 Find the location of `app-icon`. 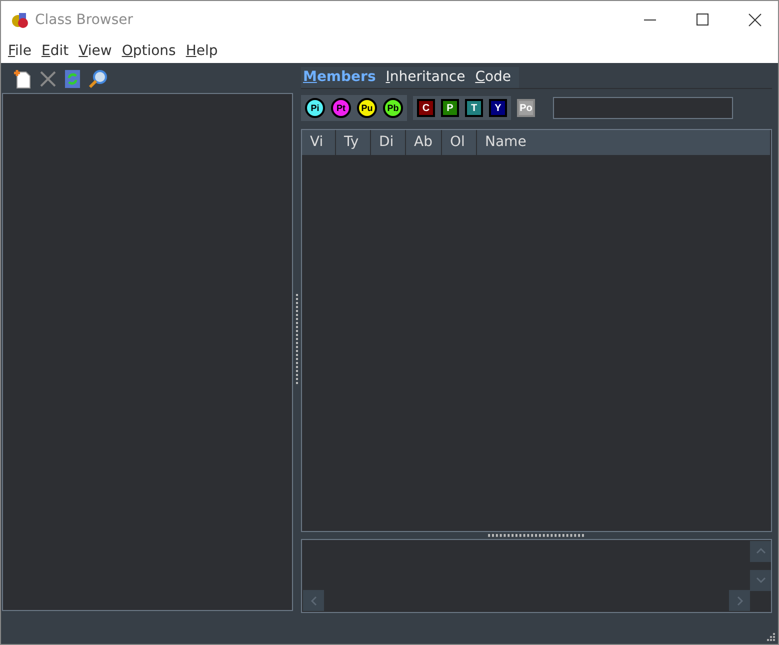

app-icon is located at coordinates (20, 20).